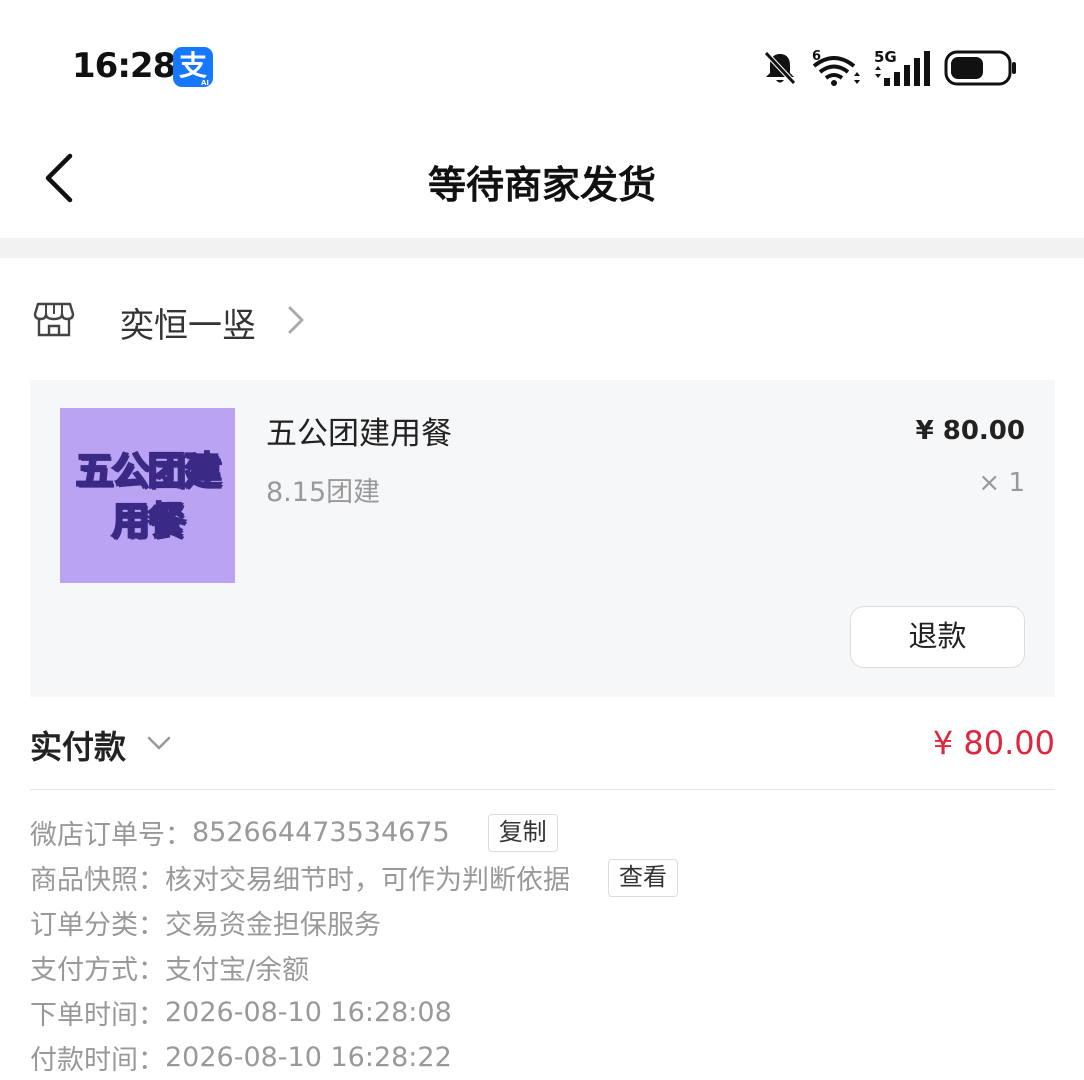  Describe the element at coordinates (111, 835) in the screenshot. I see `order-number-label: 微店订单号：` at that location.